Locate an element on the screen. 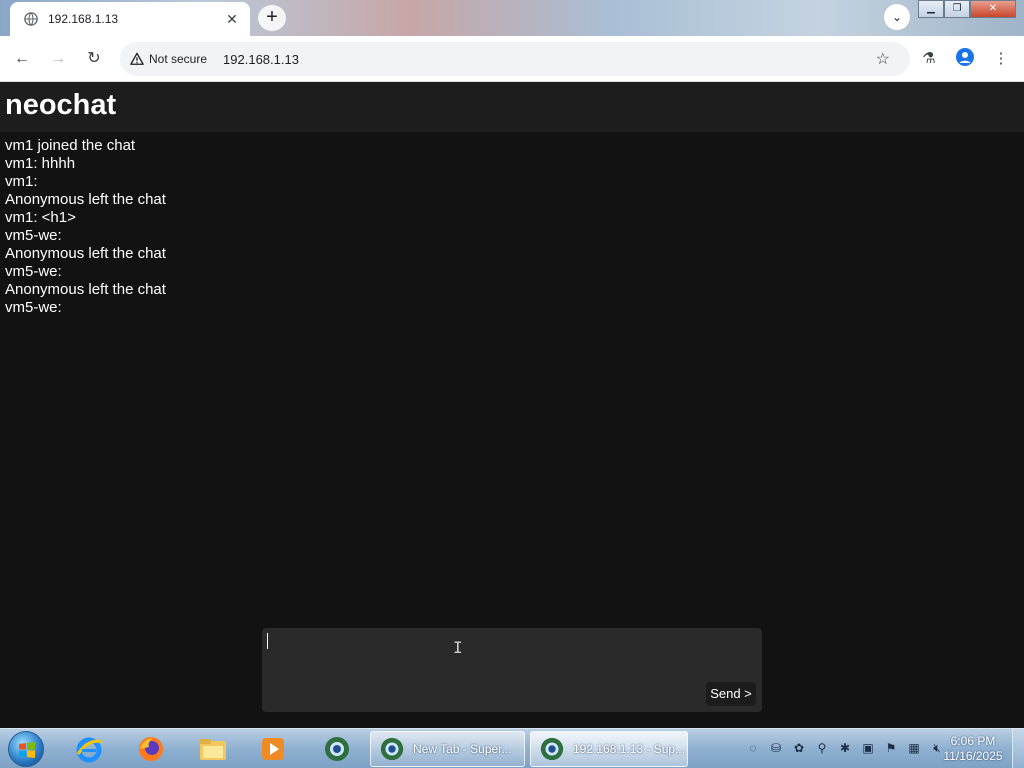  flag-alert-icon: ⚑ is located at coordinates (891, 748).